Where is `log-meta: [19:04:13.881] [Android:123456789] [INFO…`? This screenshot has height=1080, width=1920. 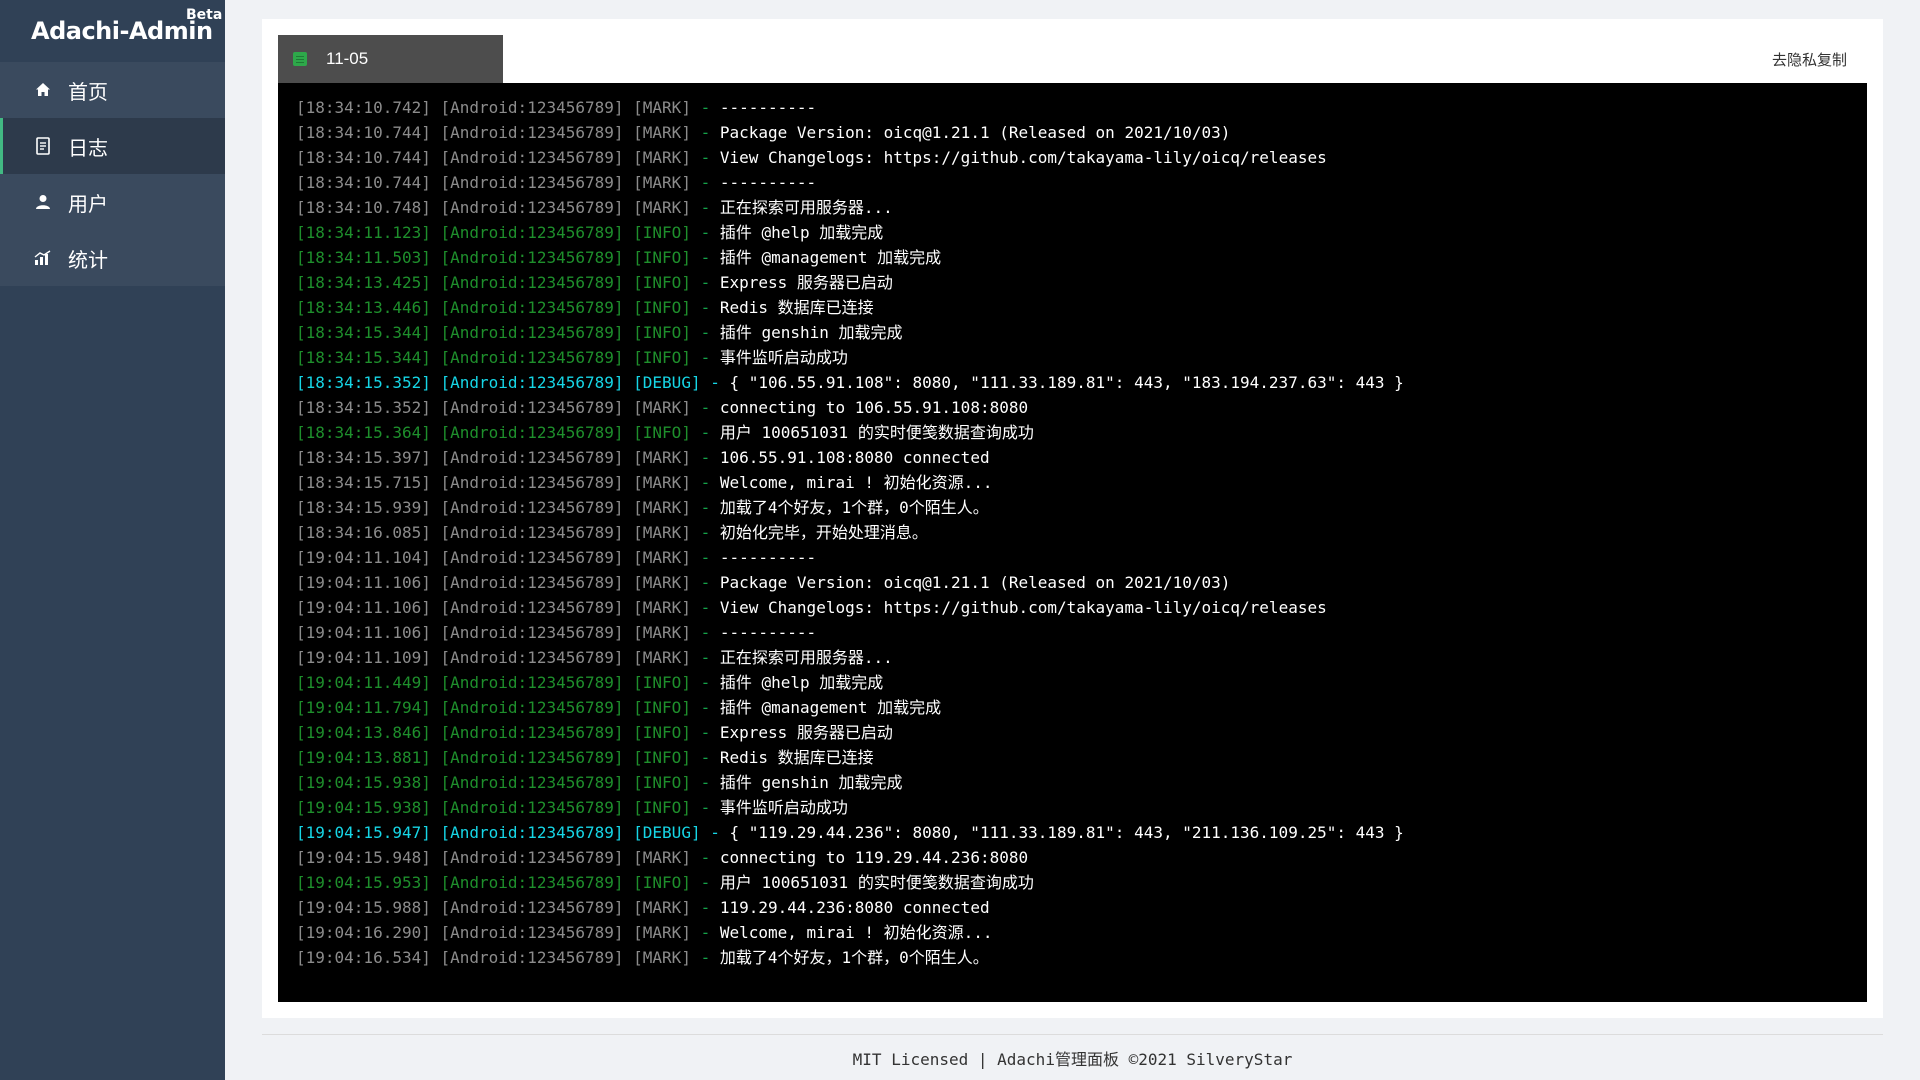 log-meta: [19:04:13.881] [Android:123456789] [INFO… is located at coordinates (493, 757).